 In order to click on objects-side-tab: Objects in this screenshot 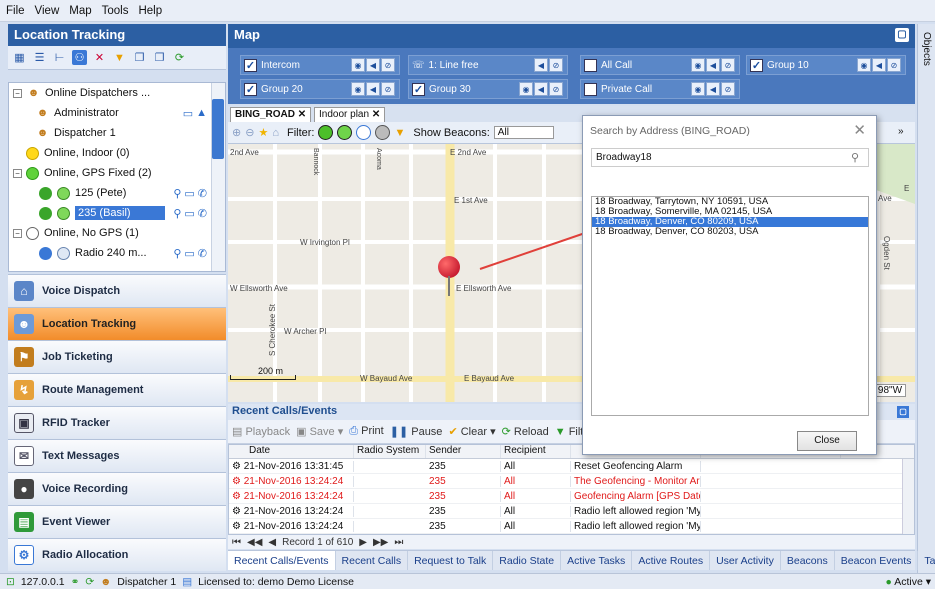, I will do `click(926, 299)`.